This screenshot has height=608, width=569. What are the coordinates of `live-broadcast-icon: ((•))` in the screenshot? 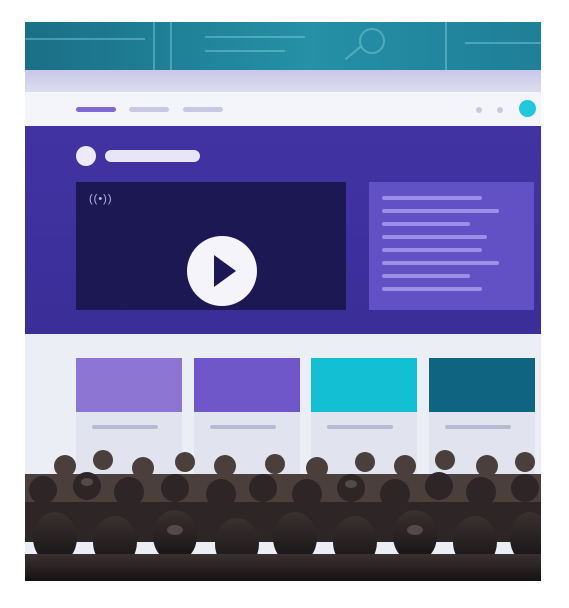 It's located at (101, 199).